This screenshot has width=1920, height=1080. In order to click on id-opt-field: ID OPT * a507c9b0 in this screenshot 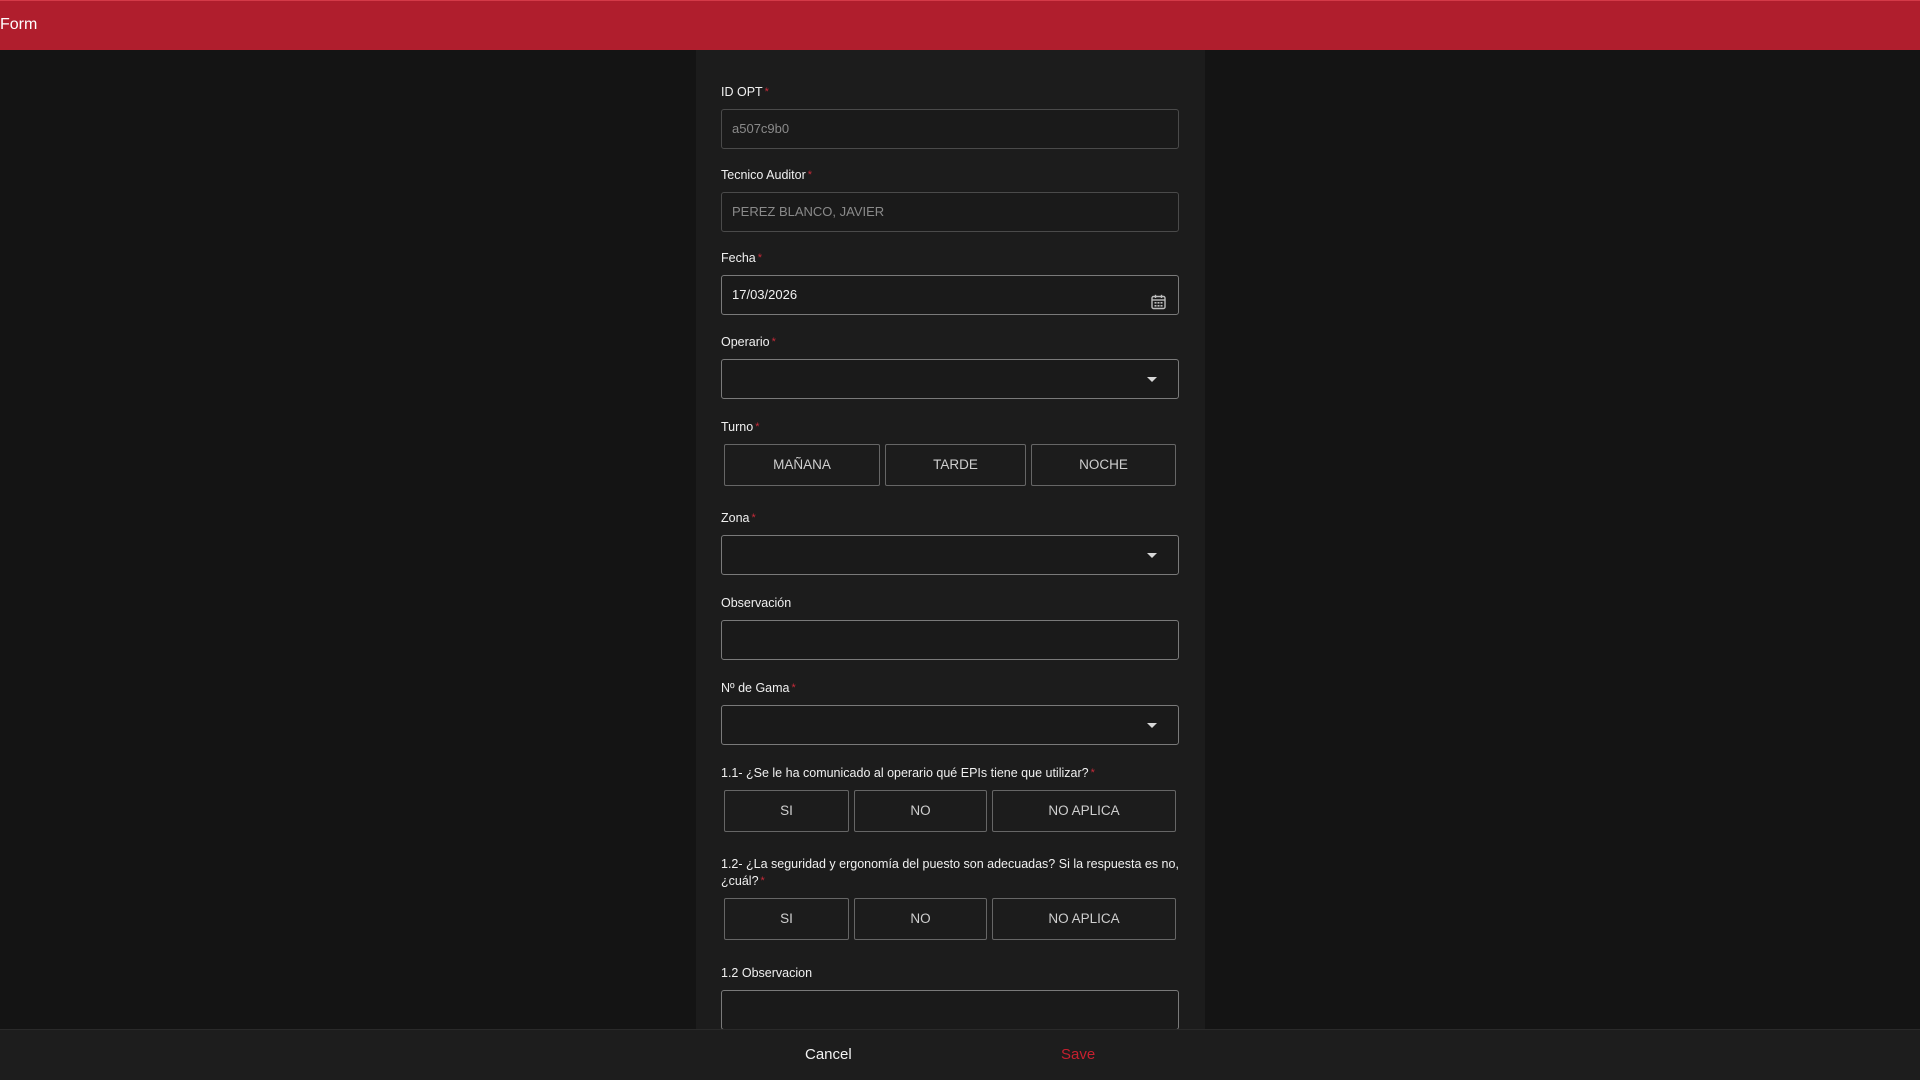, I will do `click(950, 116)`.